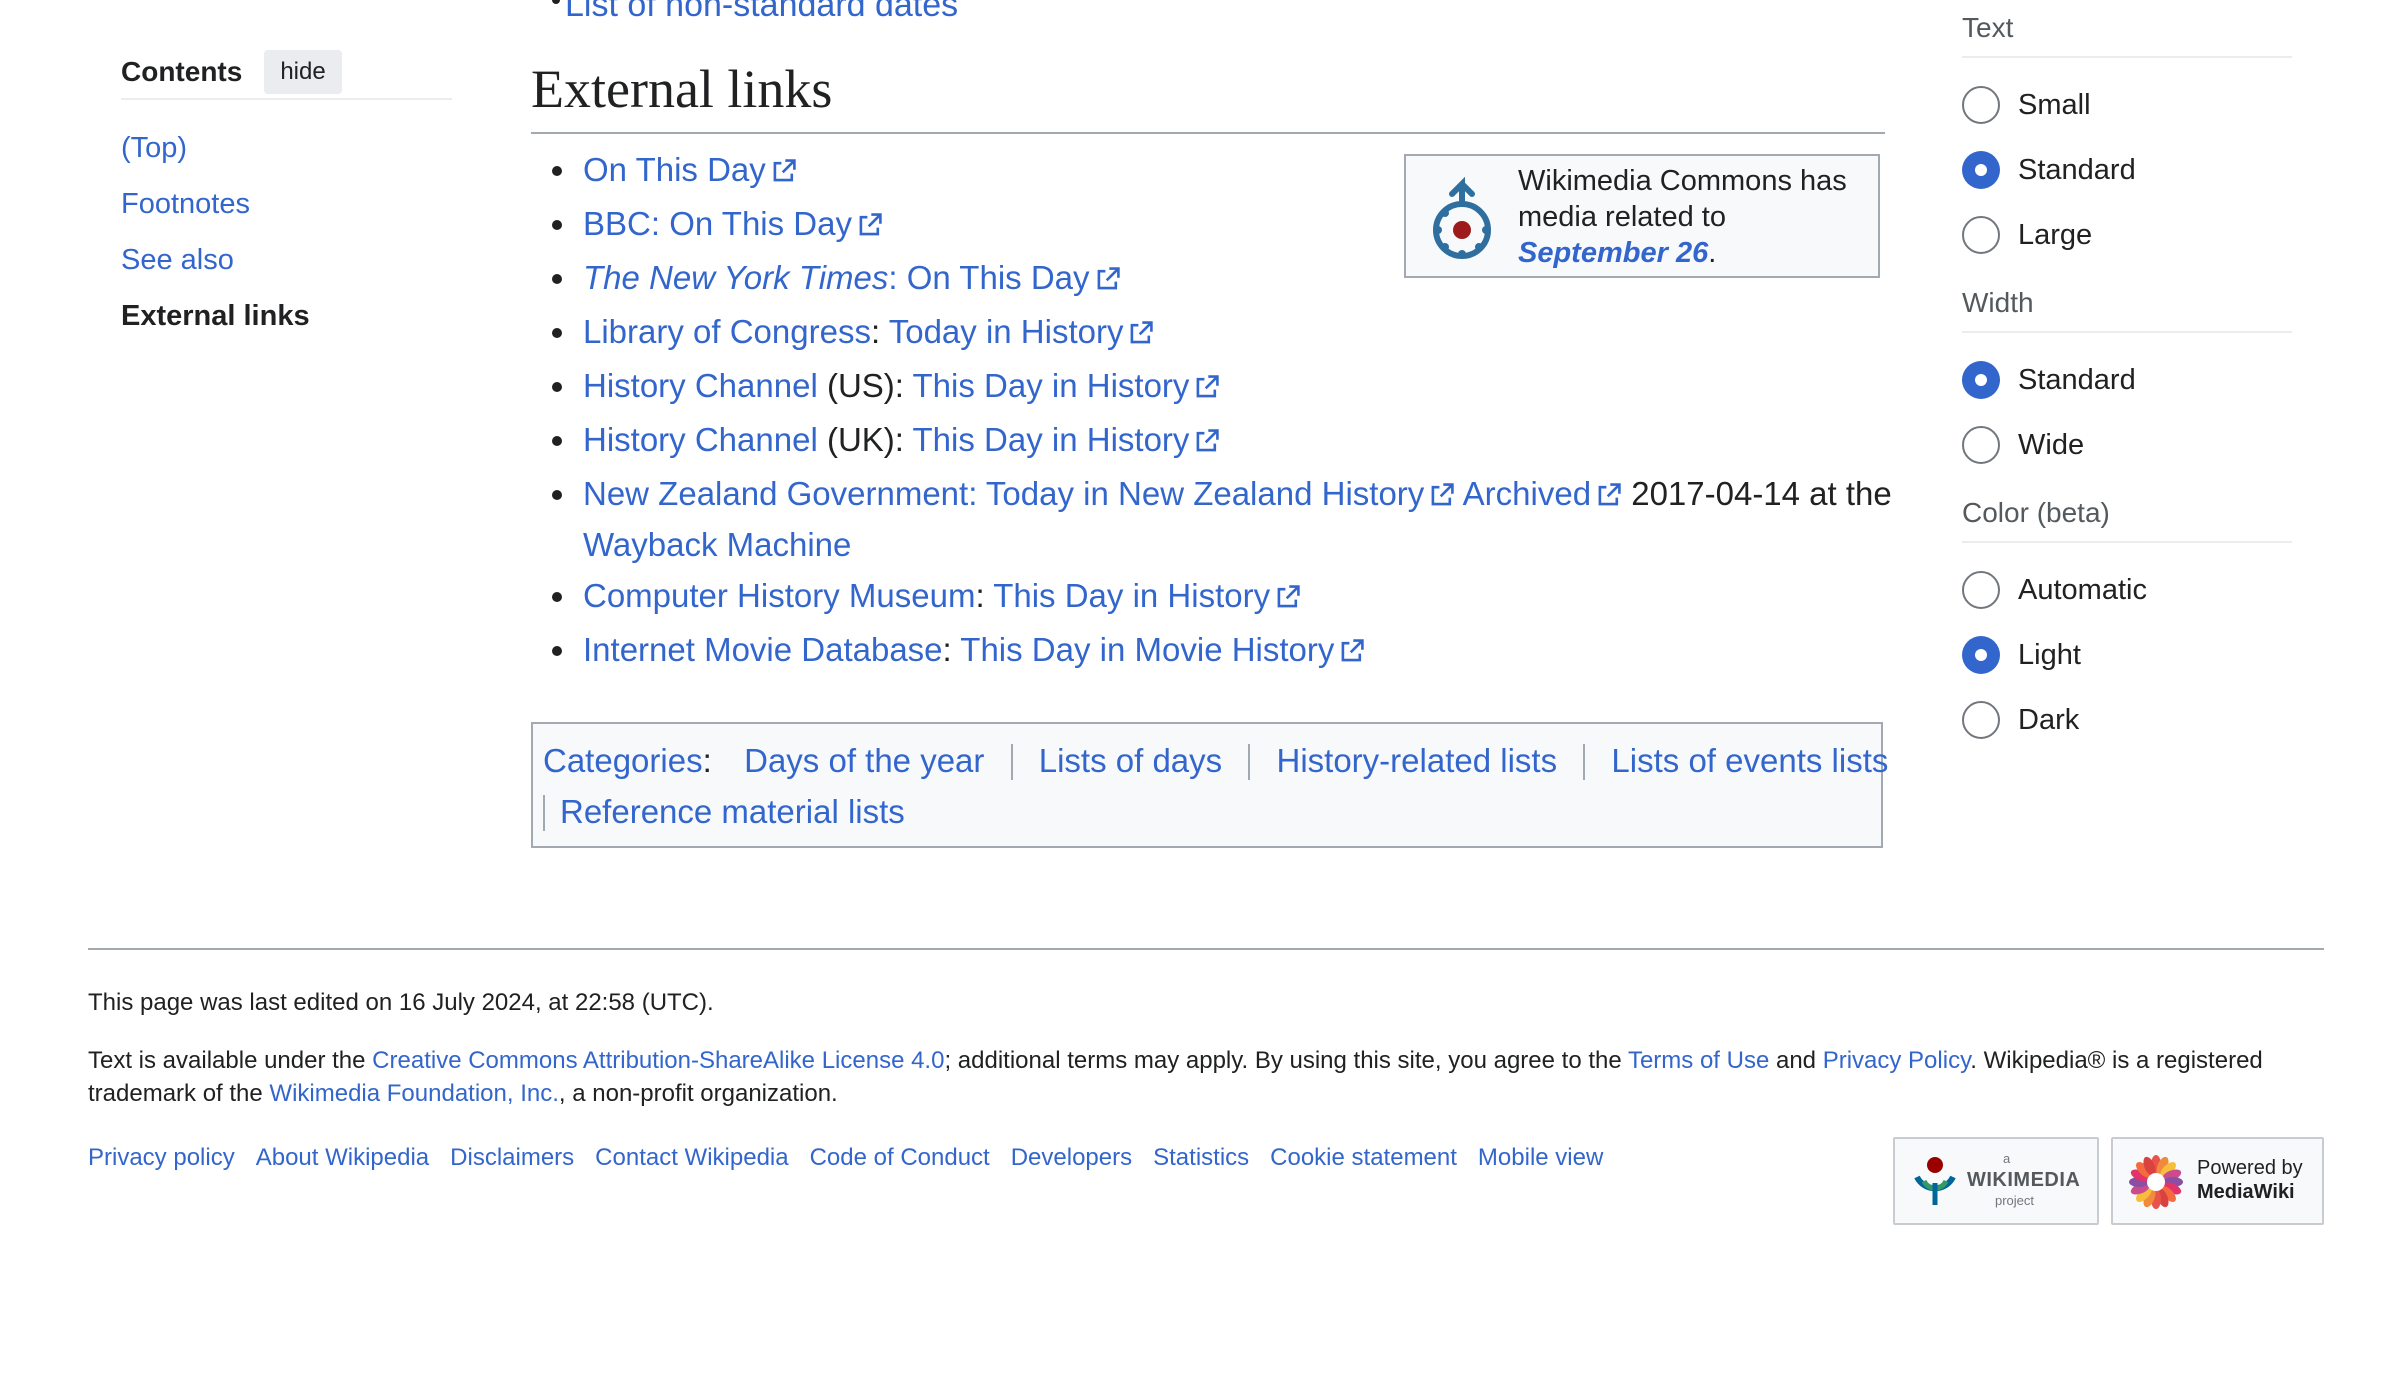 The image size is (2400, 1398). I want to click on appearance-option: Small, so click(2026, 105).